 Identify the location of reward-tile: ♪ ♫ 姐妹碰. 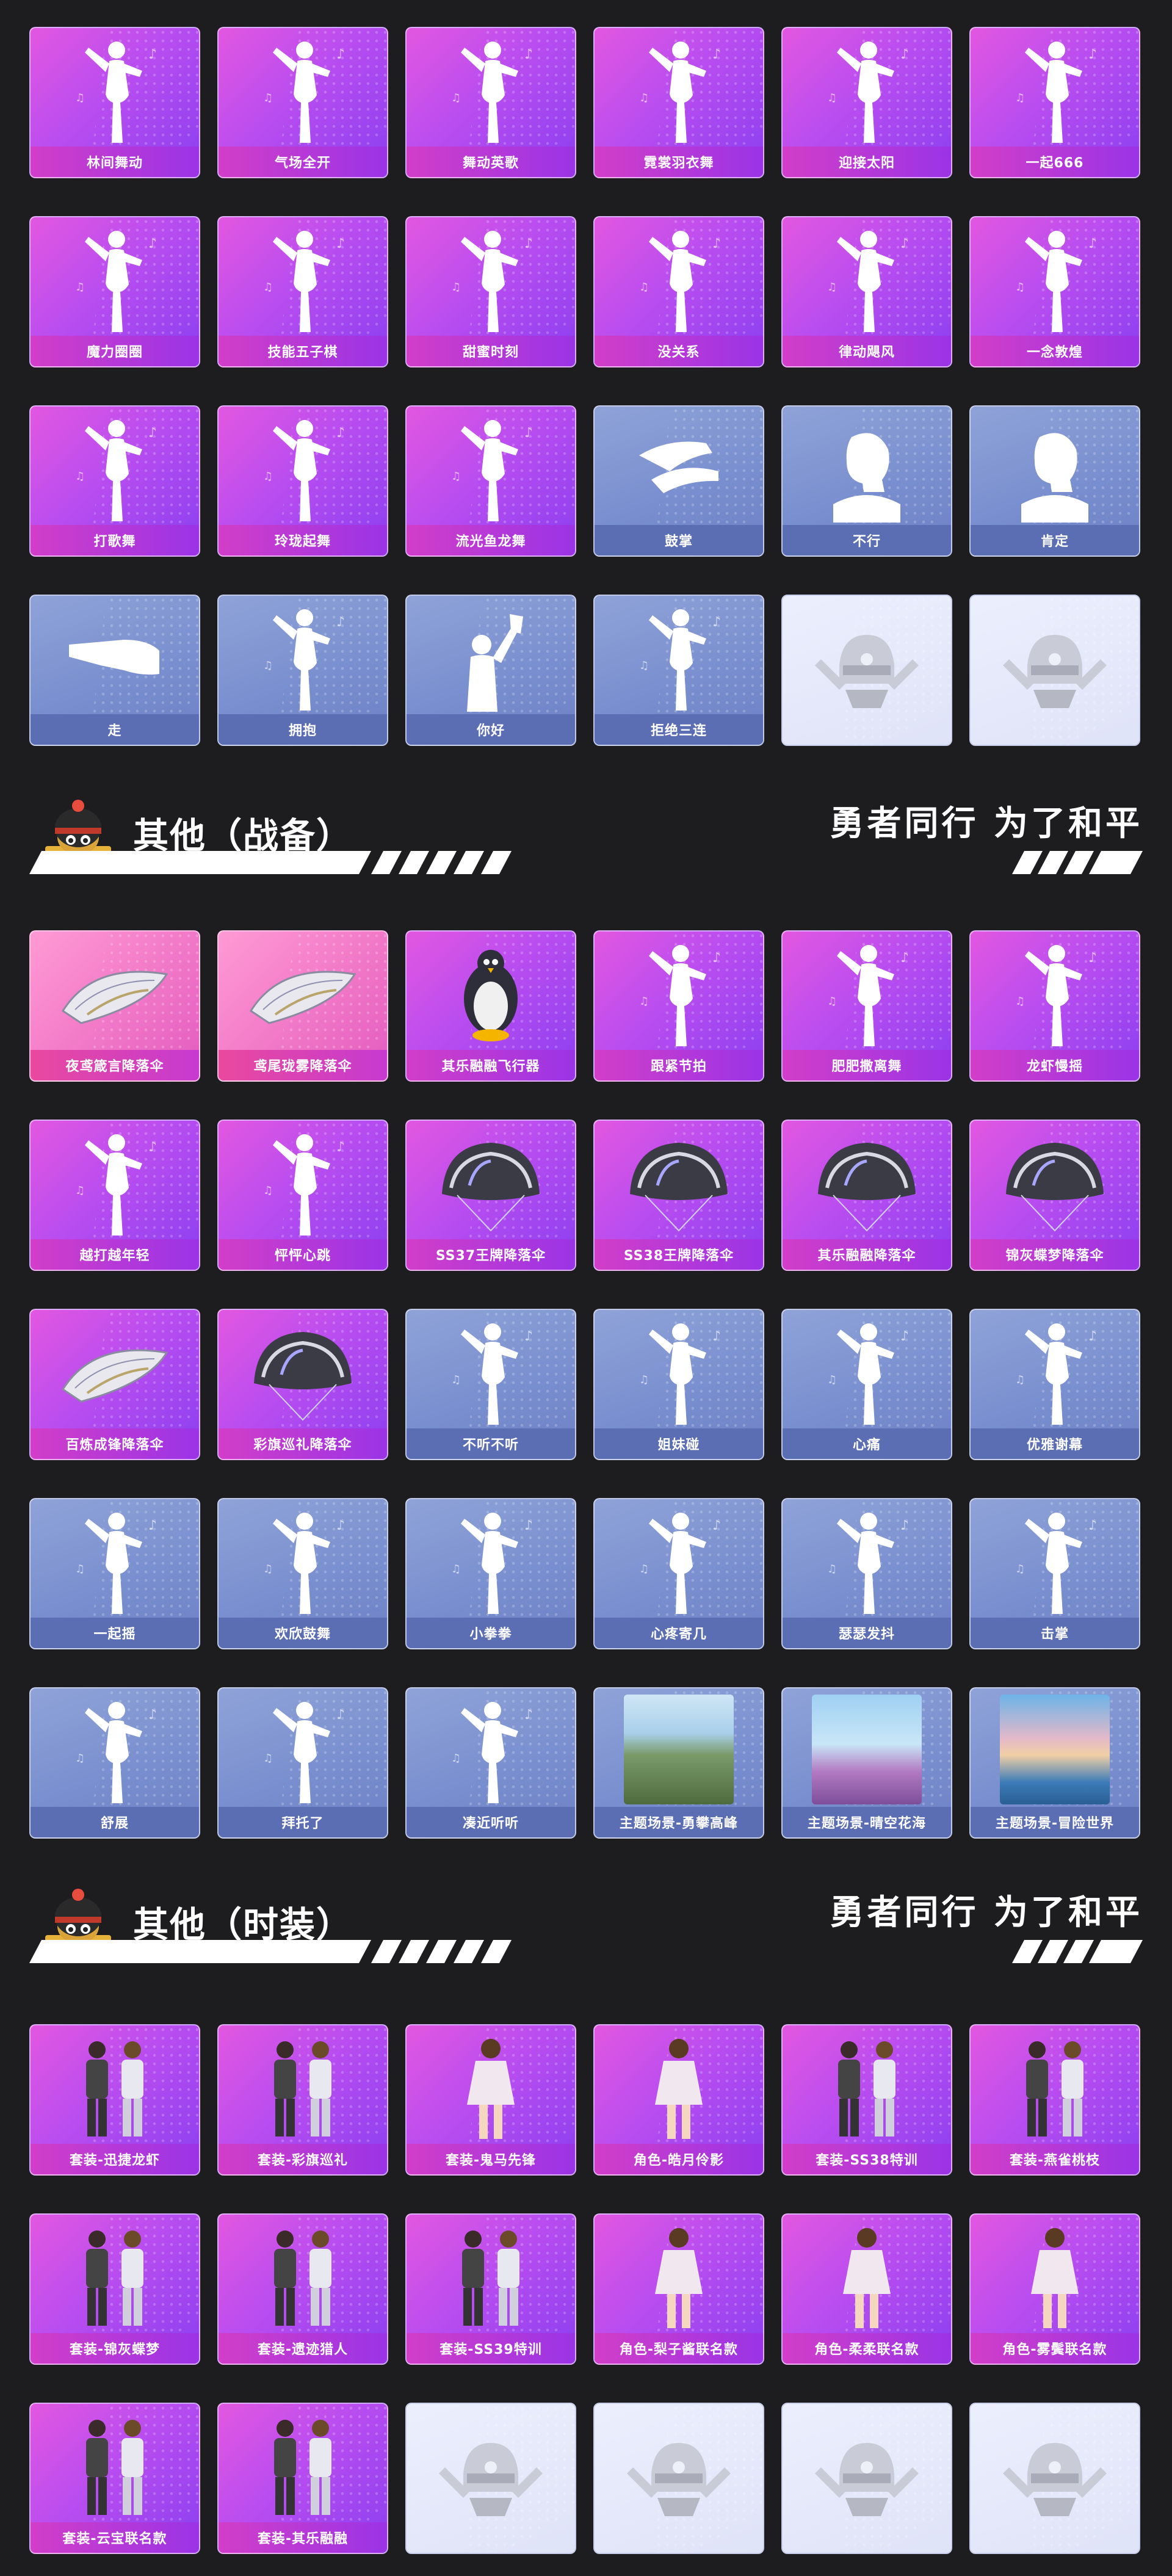
(678, 1384).